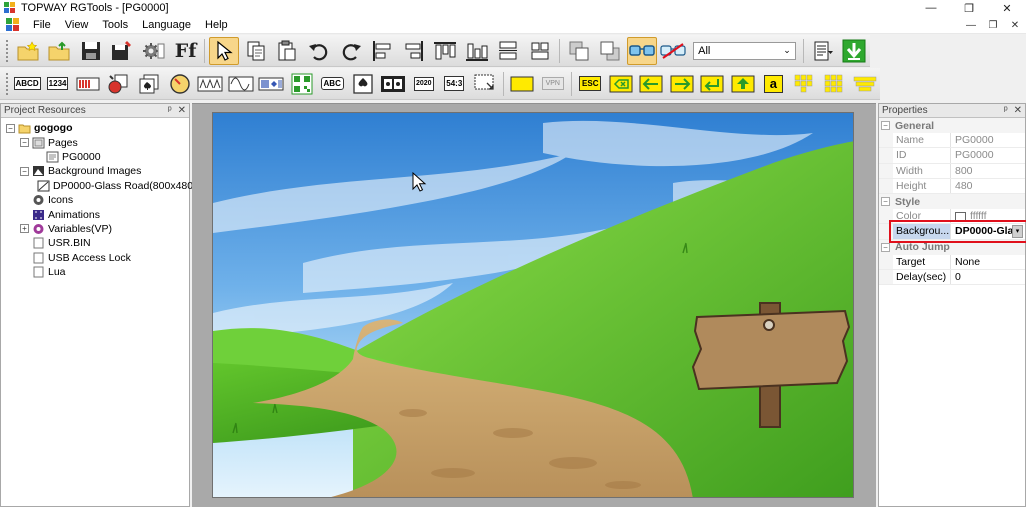  What do you see at coordinates (118, 84) in the screenshot?
I see `icon-widget-button` at bounding box center [118, 84].